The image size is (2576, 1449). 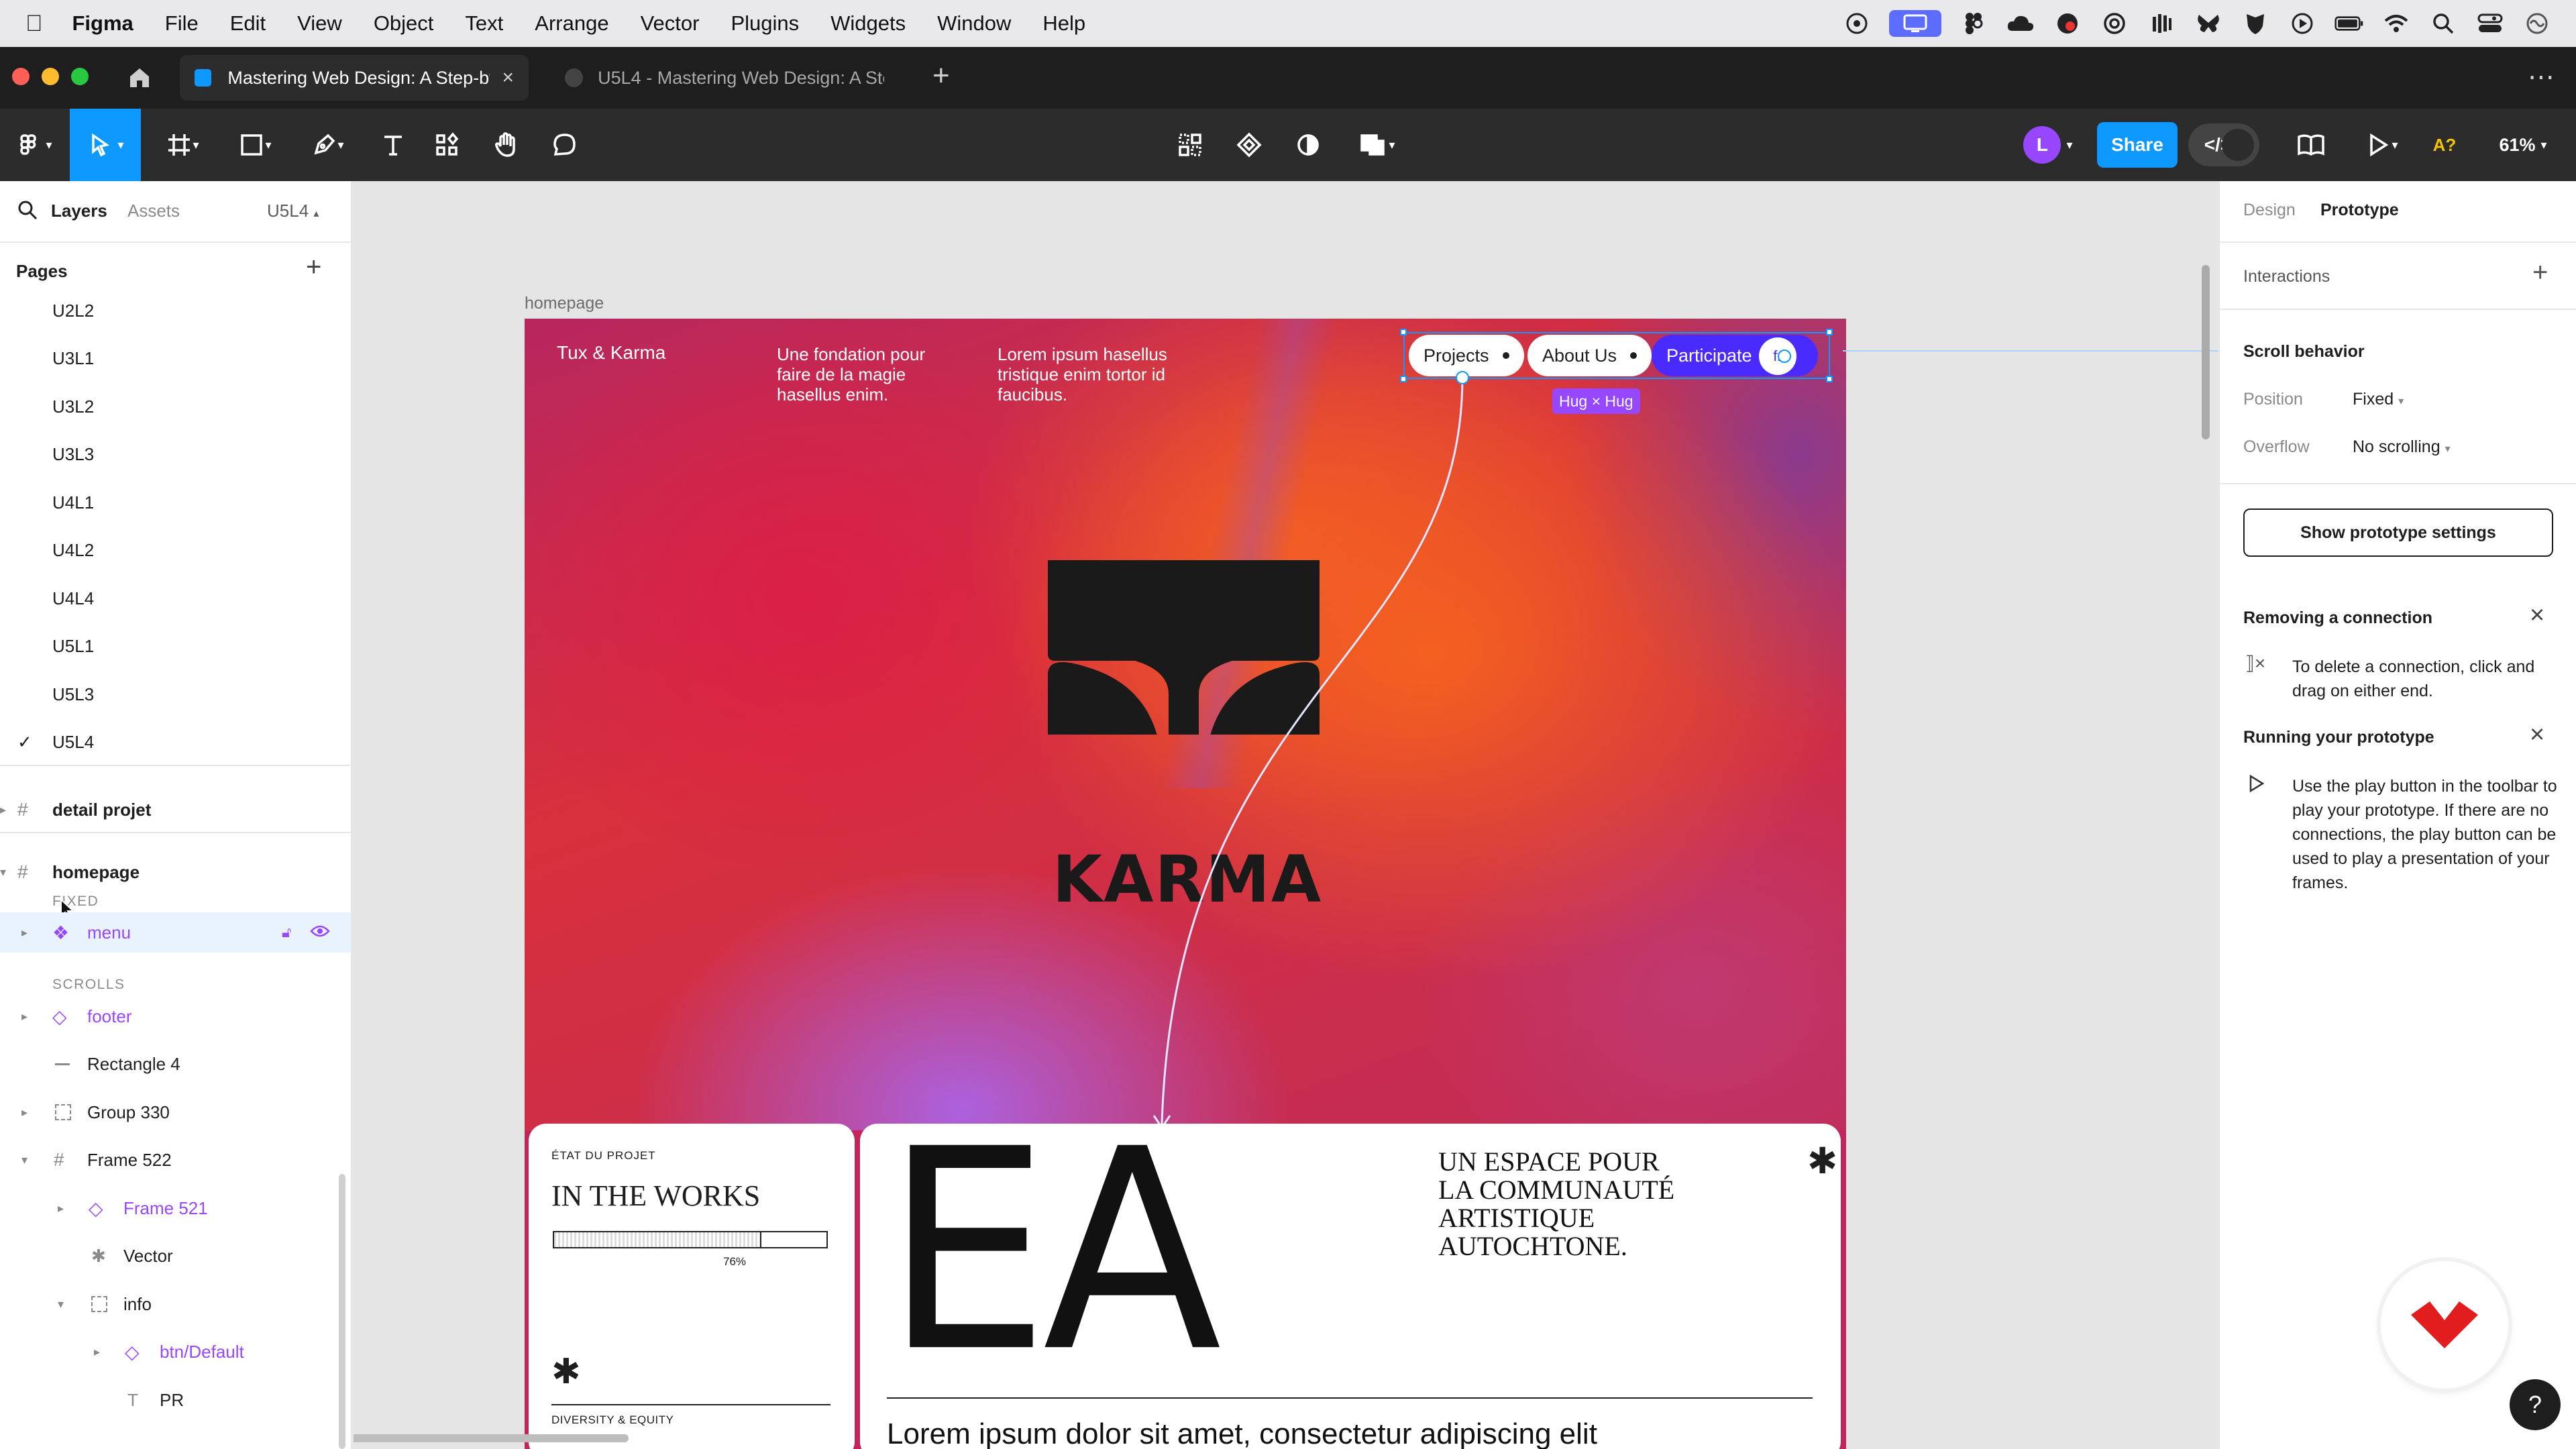 What do you see at coordinates (175, 742) in the screenshot?
I see `page-item-u5l4: ✓ U5L4` at bounding box center [175, 742].